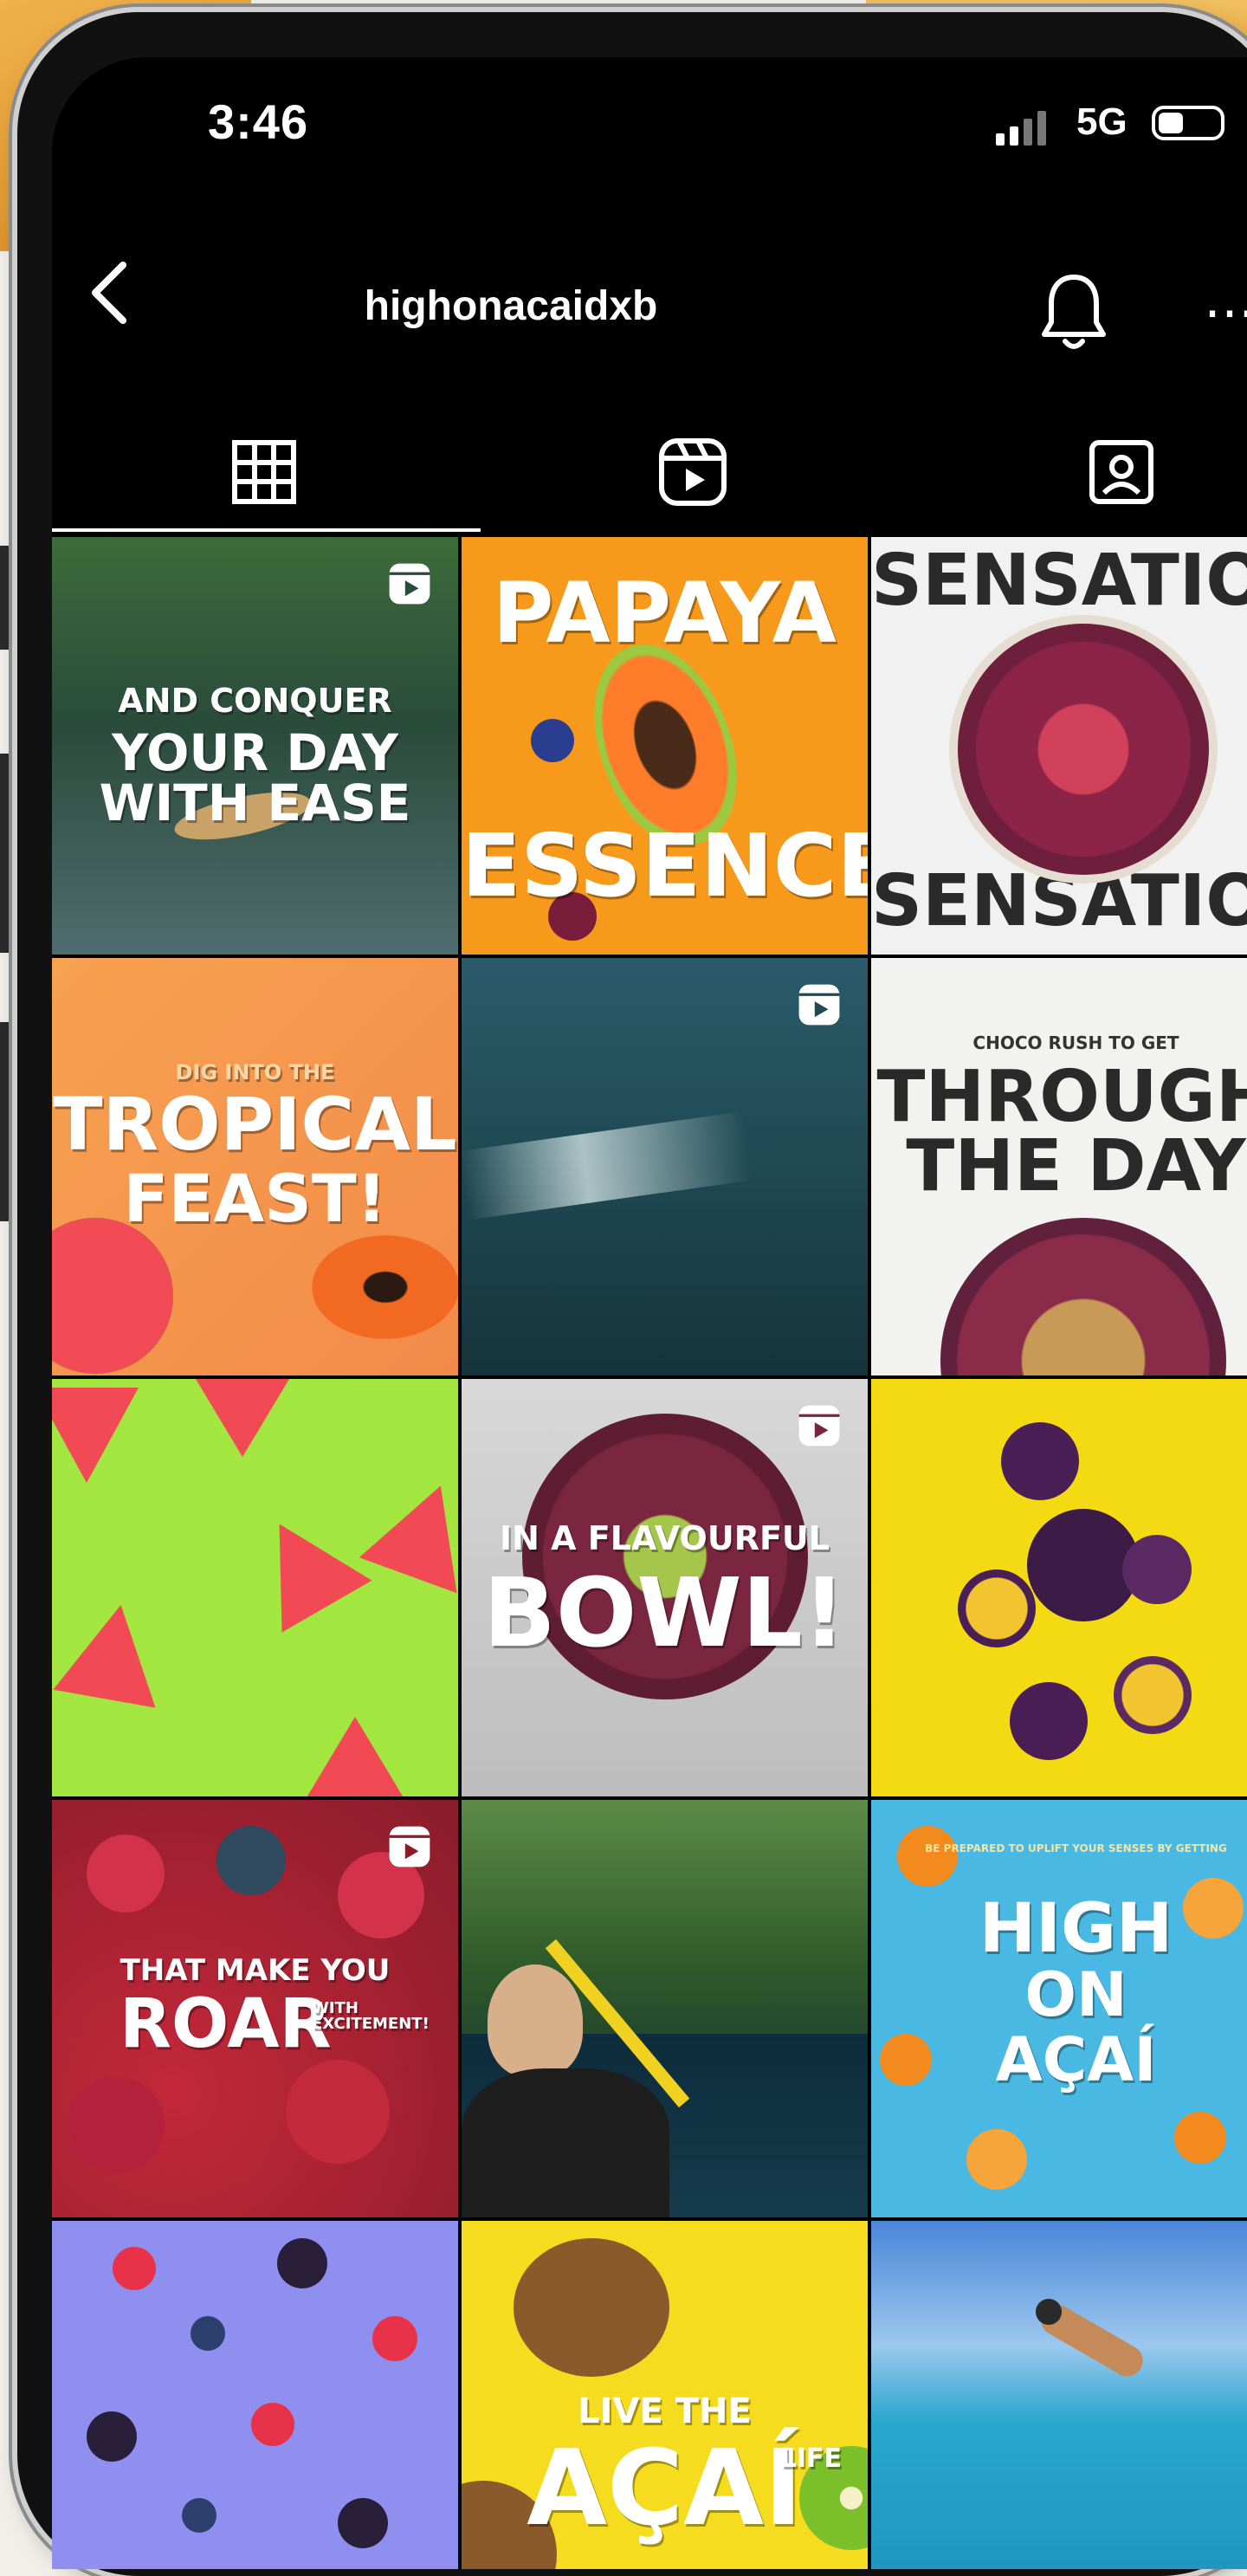  Describe the element at coordinates (1061, 1097) in the screenshot. I see `post-caption: THROUGH` at that location.